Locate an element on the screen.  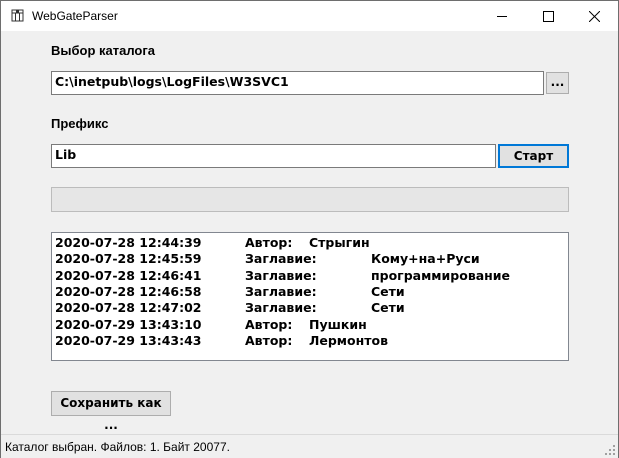
log-row: 2020-07-28 12:46:58 Заглавие: Сети is located at coordinates (310, 292).